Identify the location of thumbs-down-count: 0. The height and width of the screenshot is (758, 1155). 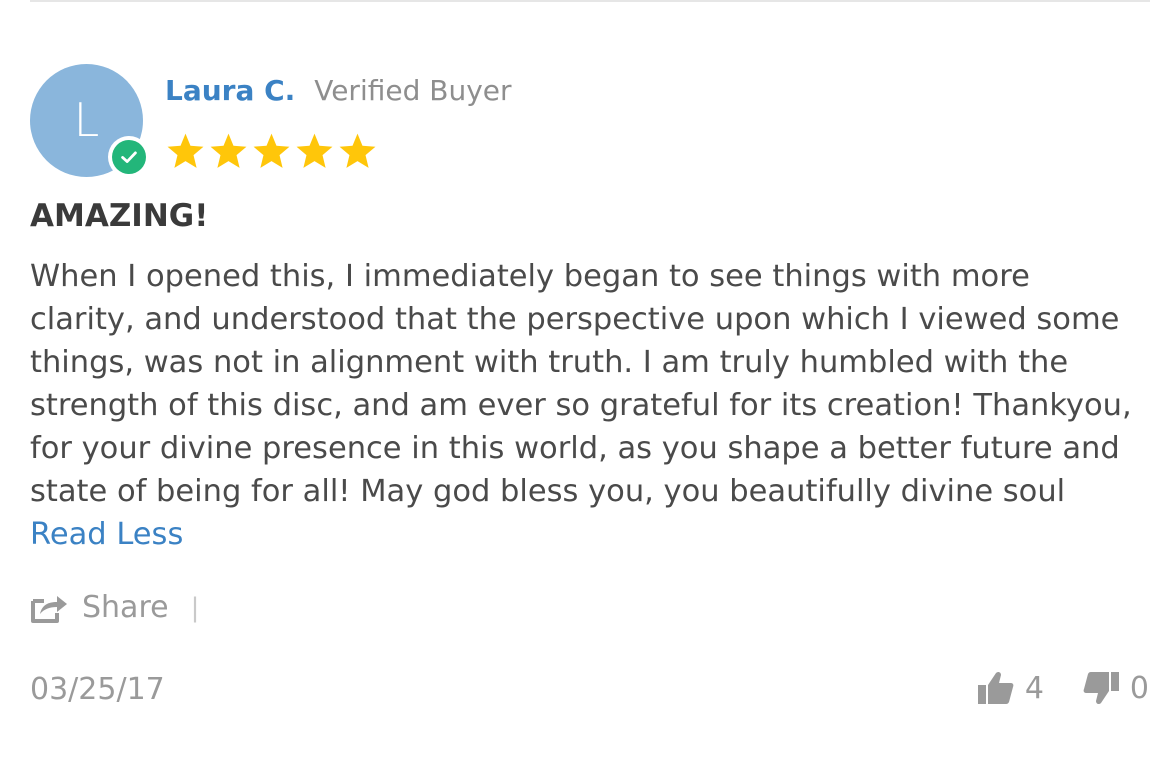
(1139, 688).